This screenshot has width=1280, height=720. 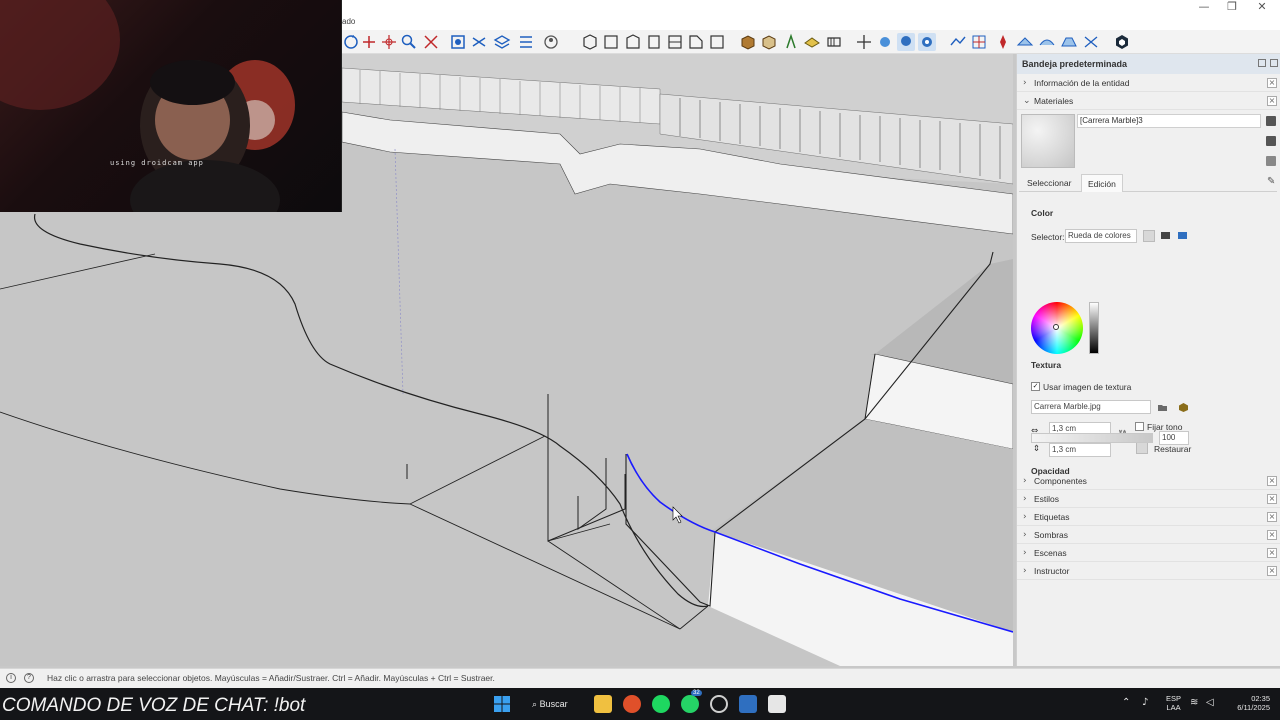 I want to click on shaded-textures-icon, so click(x=834, y=42).